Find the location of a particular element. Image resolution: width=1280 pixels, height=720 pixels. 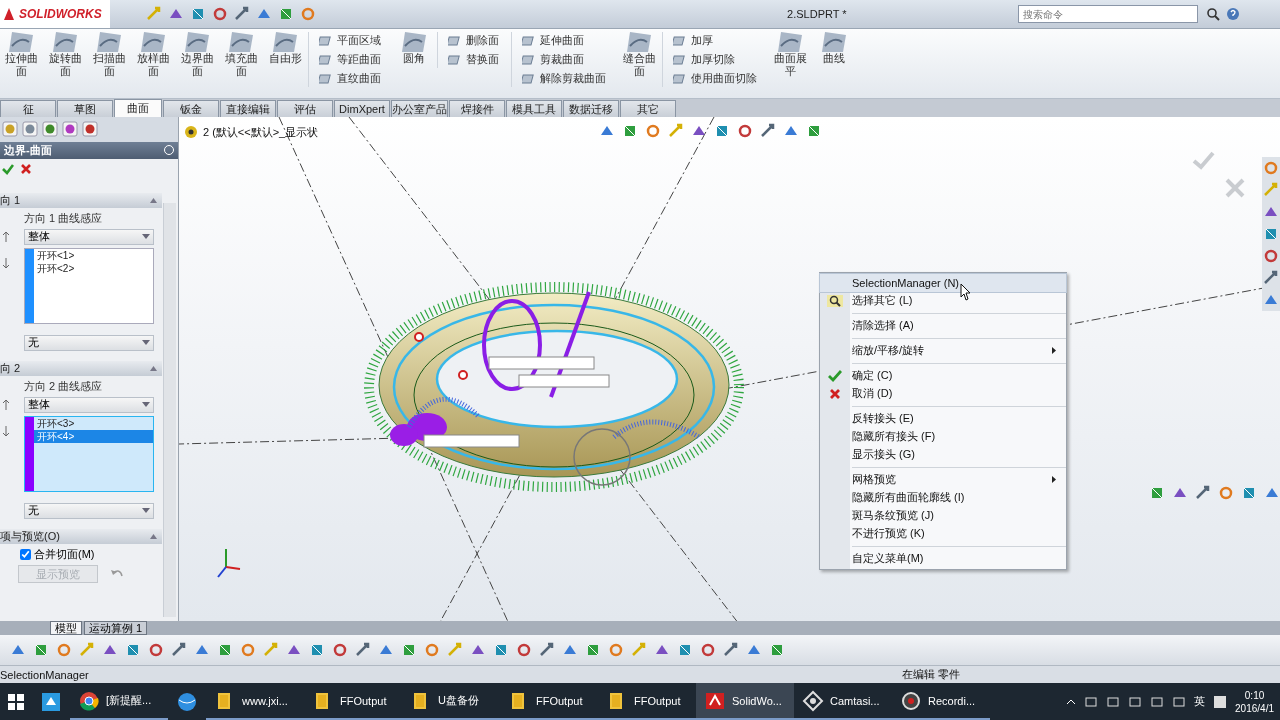

ribbon-button: 延伸曲面 is located at coordinates (564, 40).